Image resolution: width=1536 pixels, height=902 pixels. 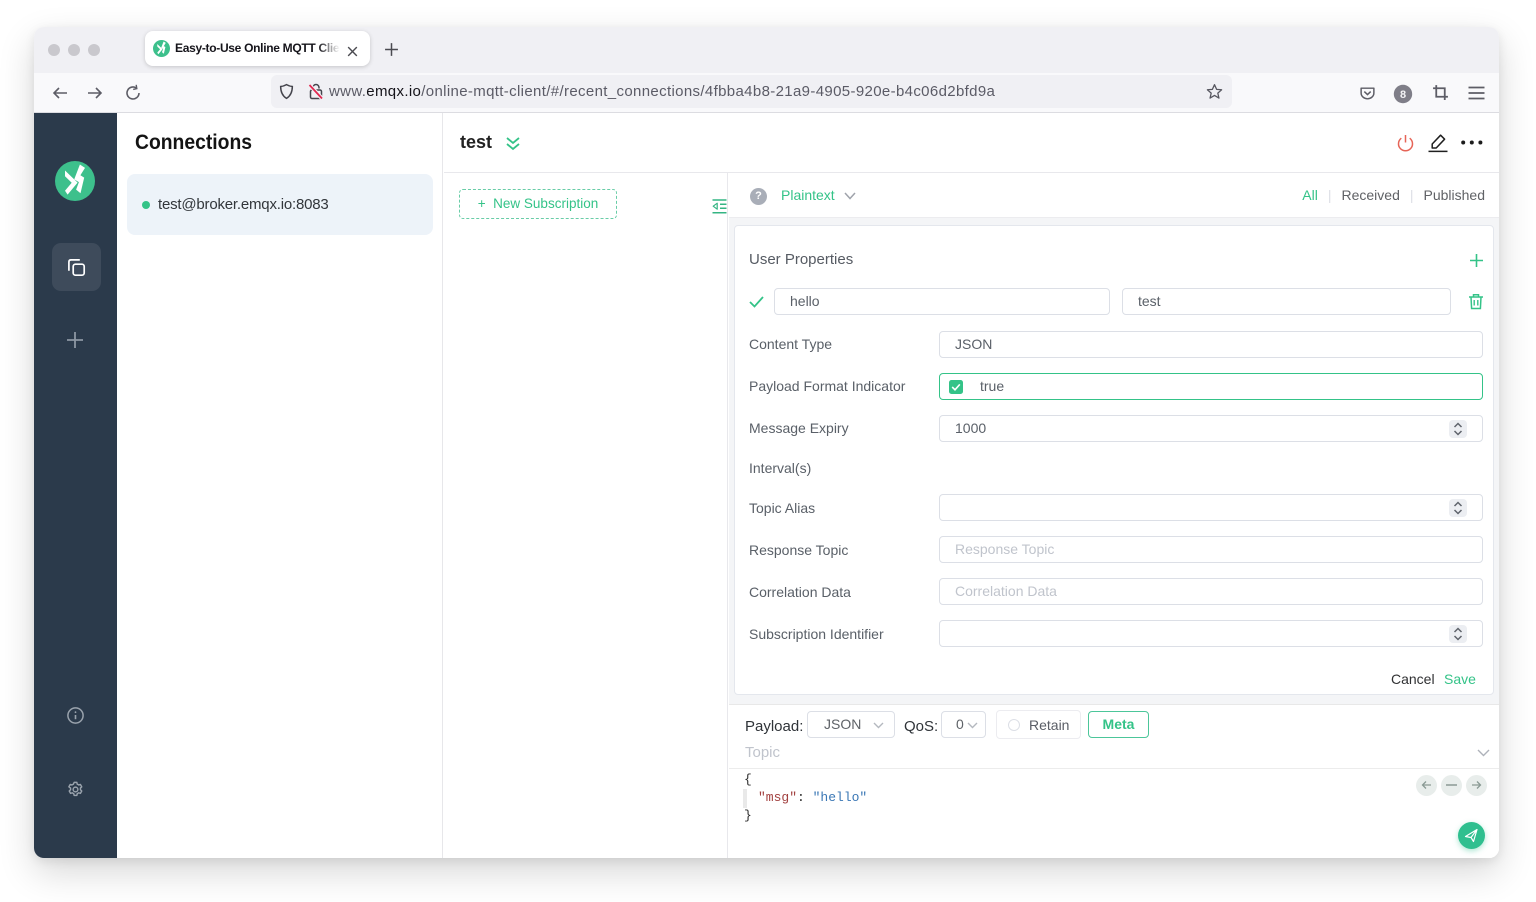 I want to click on svg-text: 8, so click(x=1403, y=95).